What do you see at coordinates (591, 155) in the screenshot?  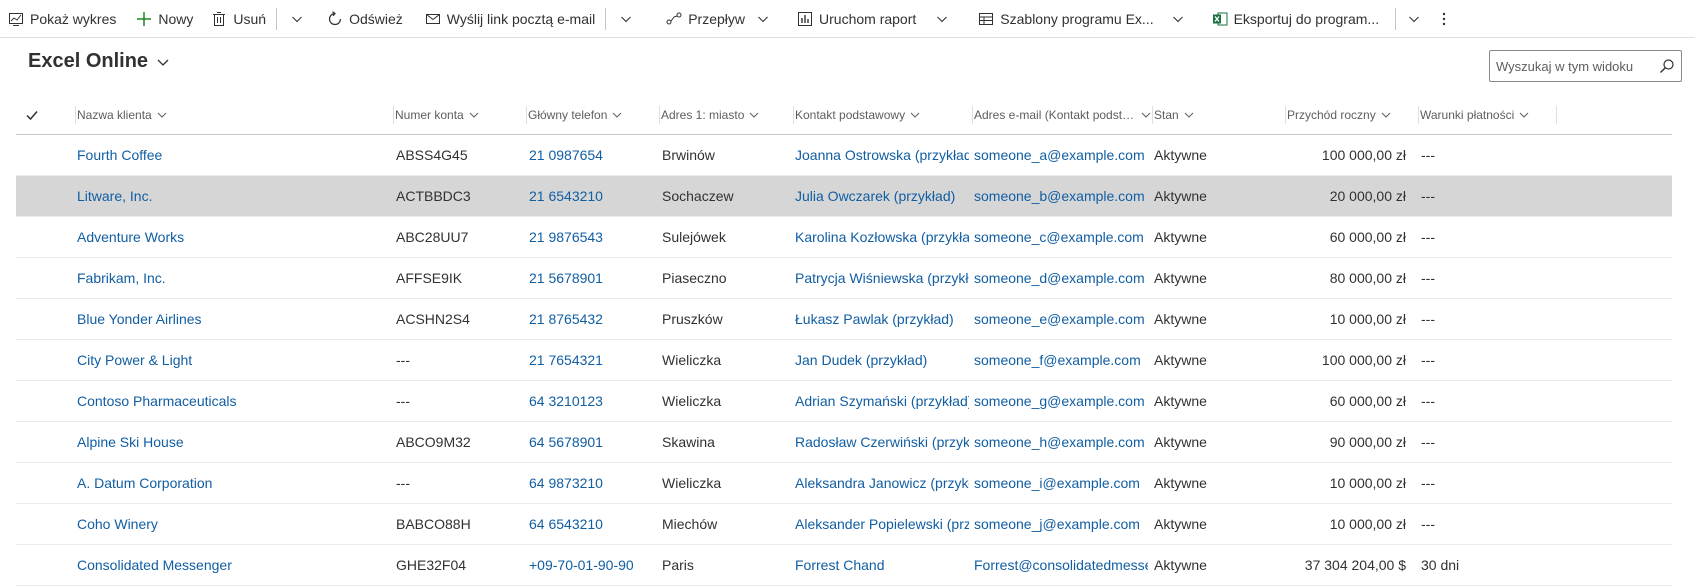 I see `cell-main-phone: 21 0987654` at bounding box center [591, 155].